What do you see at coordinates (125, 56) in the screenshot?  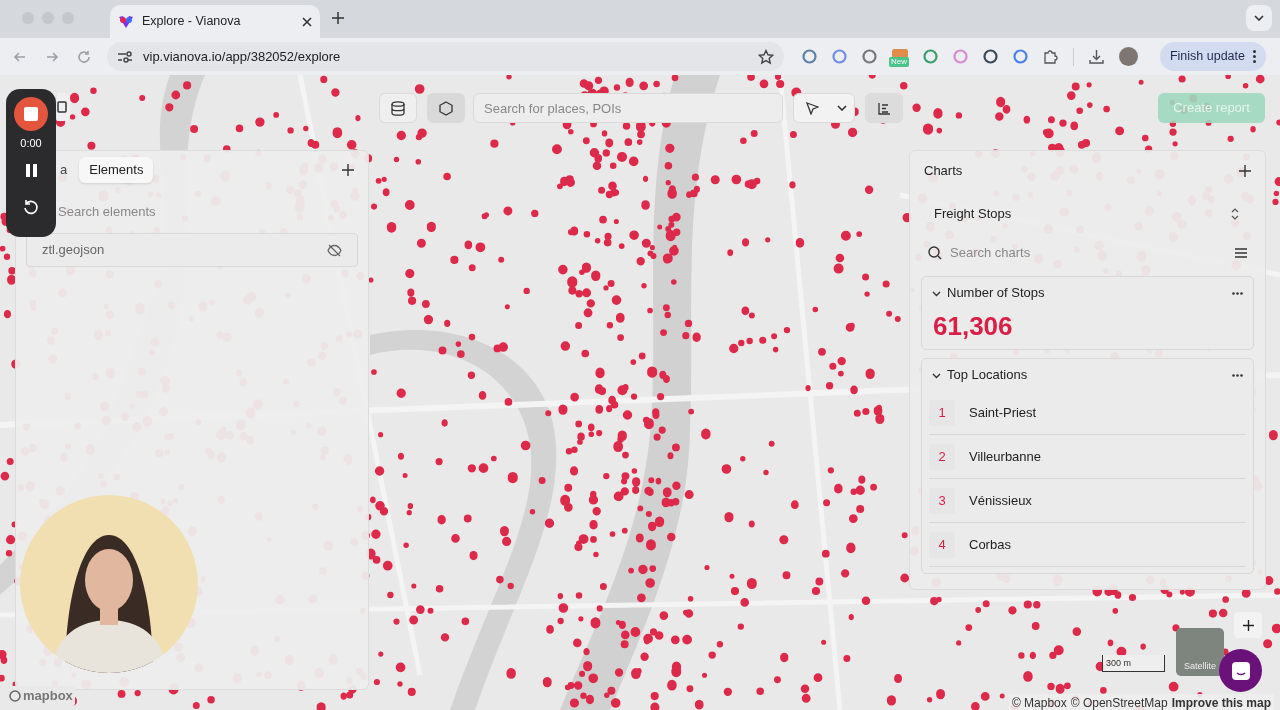 I see `site-settings-icon` at bounding box center [125, 56].